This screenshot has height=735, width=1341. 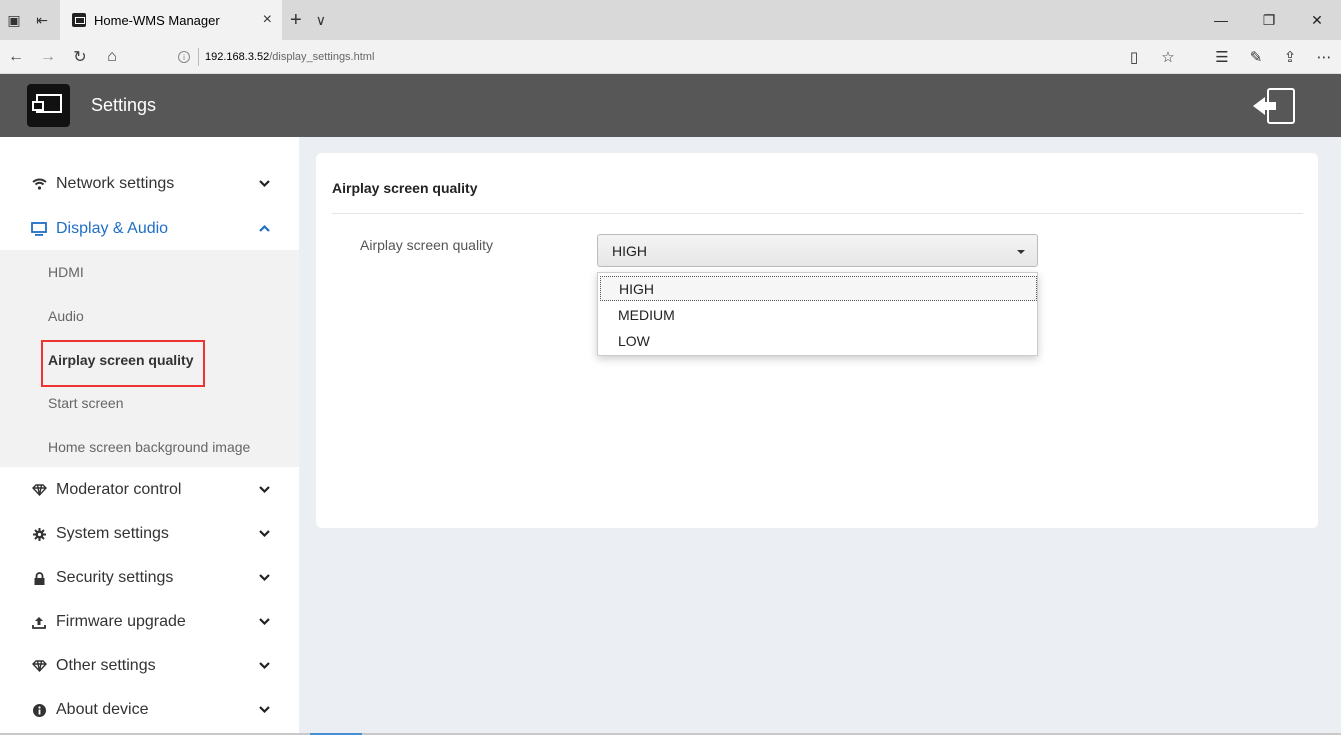 I want to click on sidebar-item-label: Firmware upgrade, so click(x=121, y=621).